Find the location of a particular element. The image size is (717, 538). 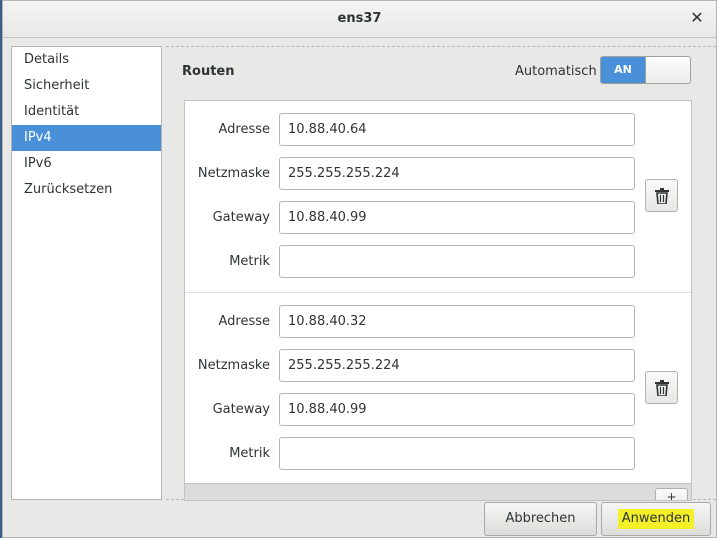

address-field: 10.88.40.64 is located at coordinates (457, 129).